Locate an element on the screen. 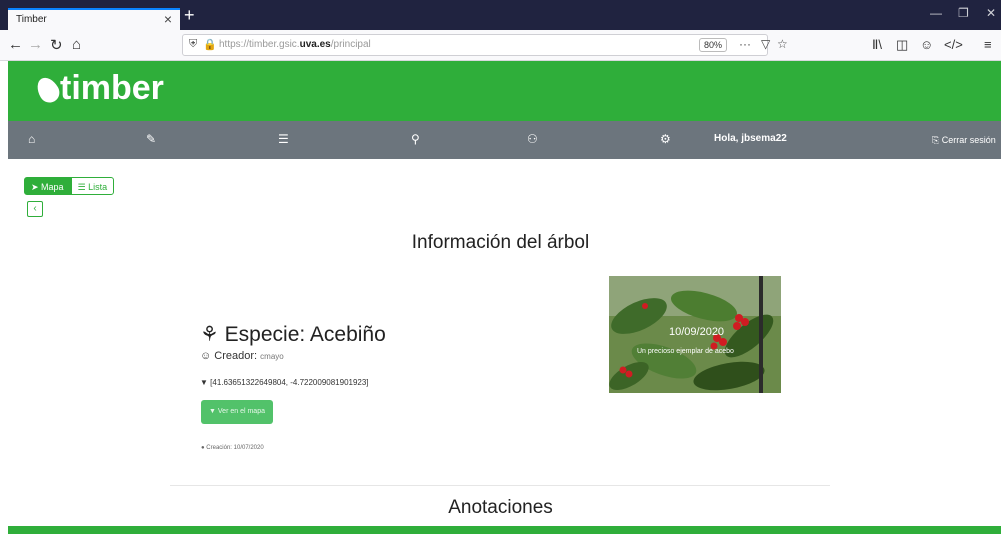  users-icon: ⚇ is located at coordinates (532, 139).